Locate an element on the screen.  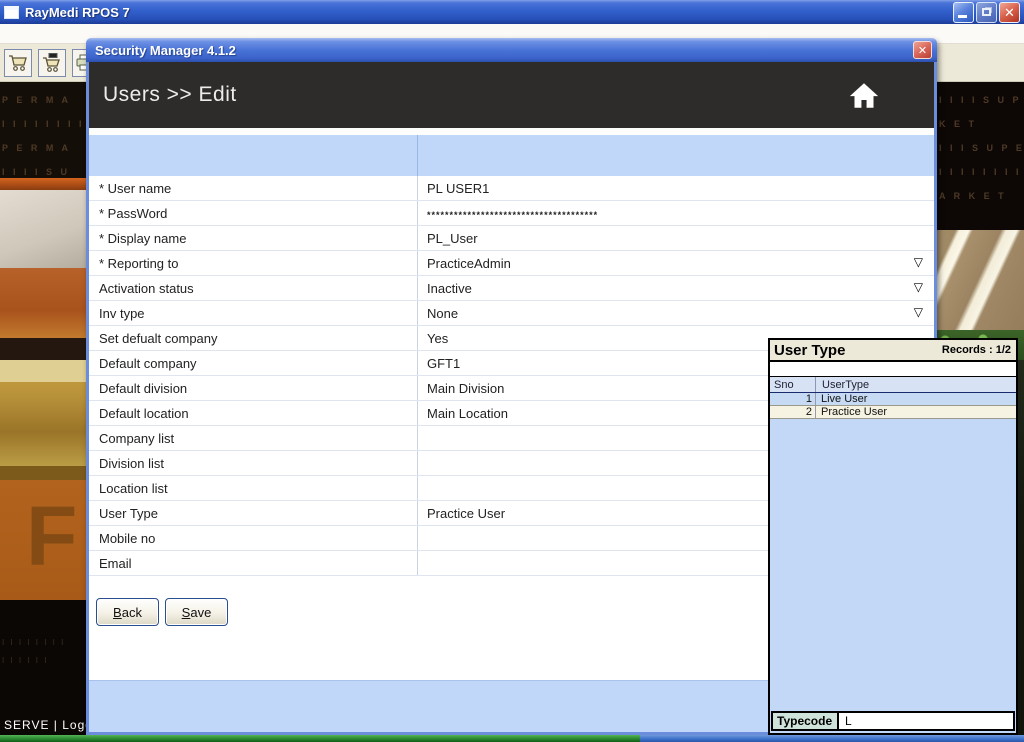
minimize-icon is located at coordinates (962, 16).